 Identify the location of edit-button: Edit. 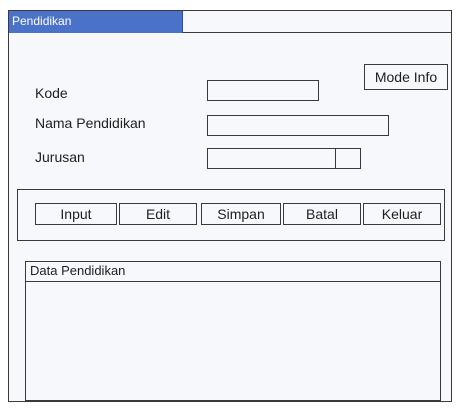
(158, 214).